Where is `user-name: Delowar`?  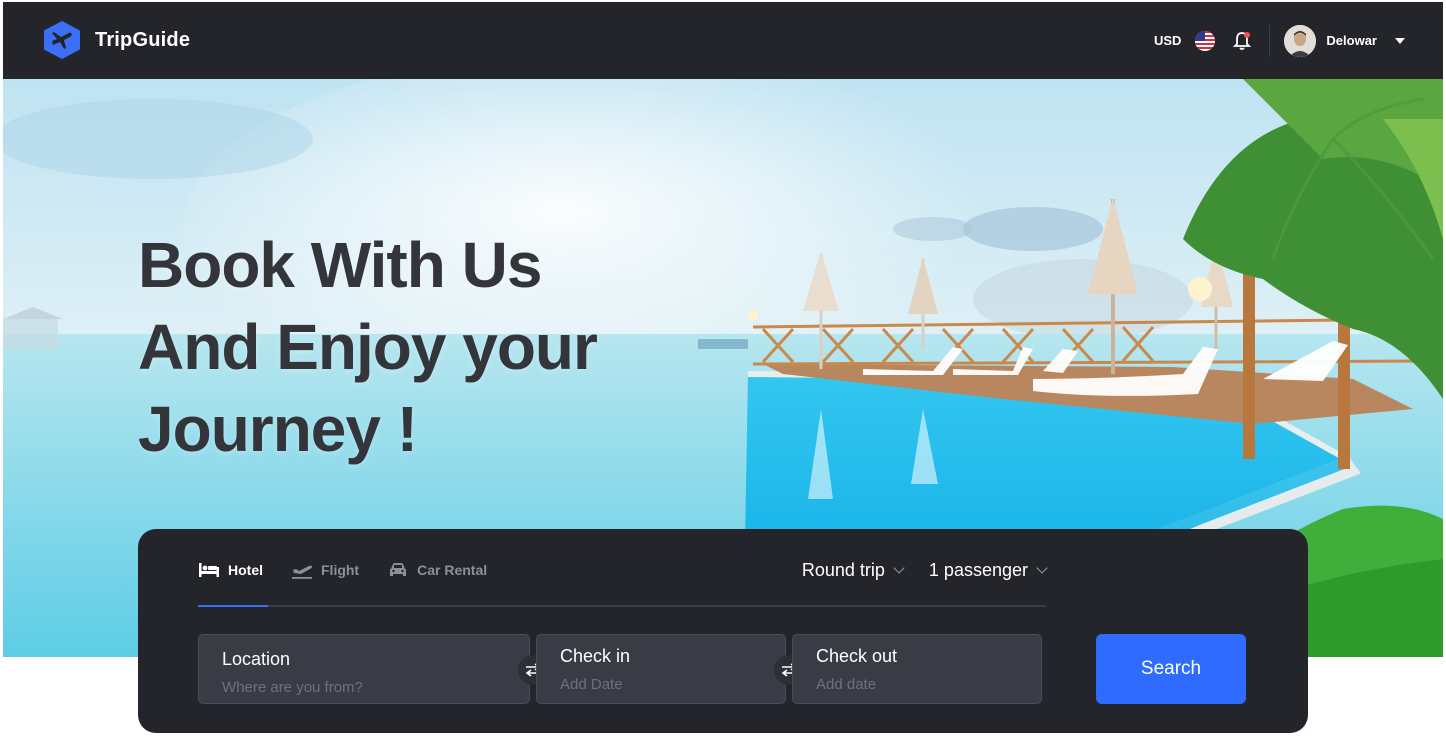
user-name: Delowar is located at coordinates (1351, 40).